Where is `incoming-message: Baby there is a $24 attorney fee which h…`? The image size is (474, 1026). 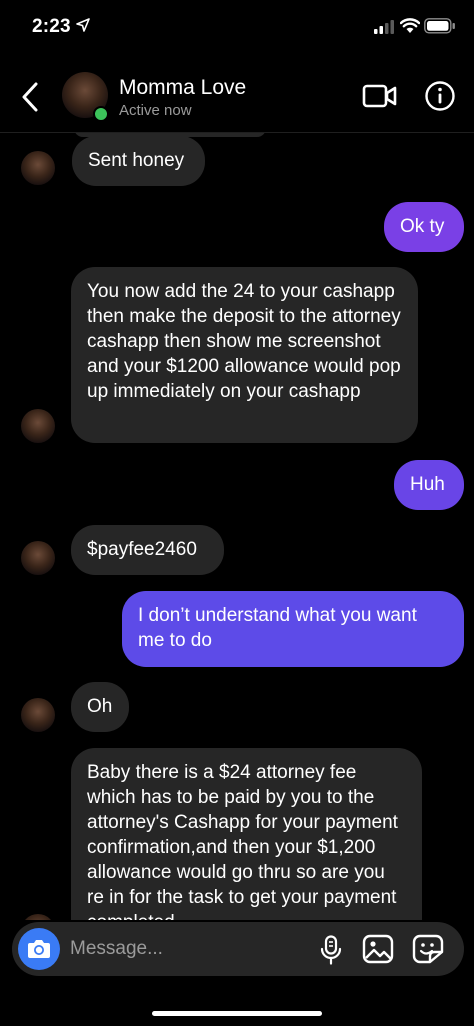
incoming-message: Baby there is a $24 attorney fee which h… is located at coordinates (246, 834).